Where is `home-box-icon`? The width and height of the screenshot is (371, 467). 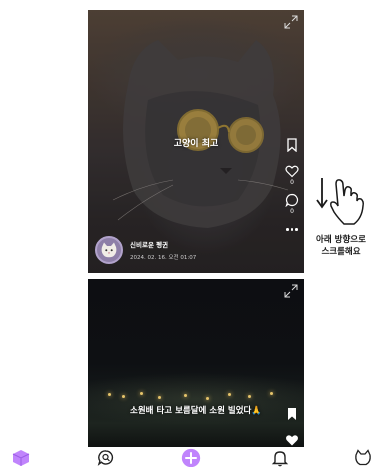
home-box-icon is located at coordinates (21, 458).